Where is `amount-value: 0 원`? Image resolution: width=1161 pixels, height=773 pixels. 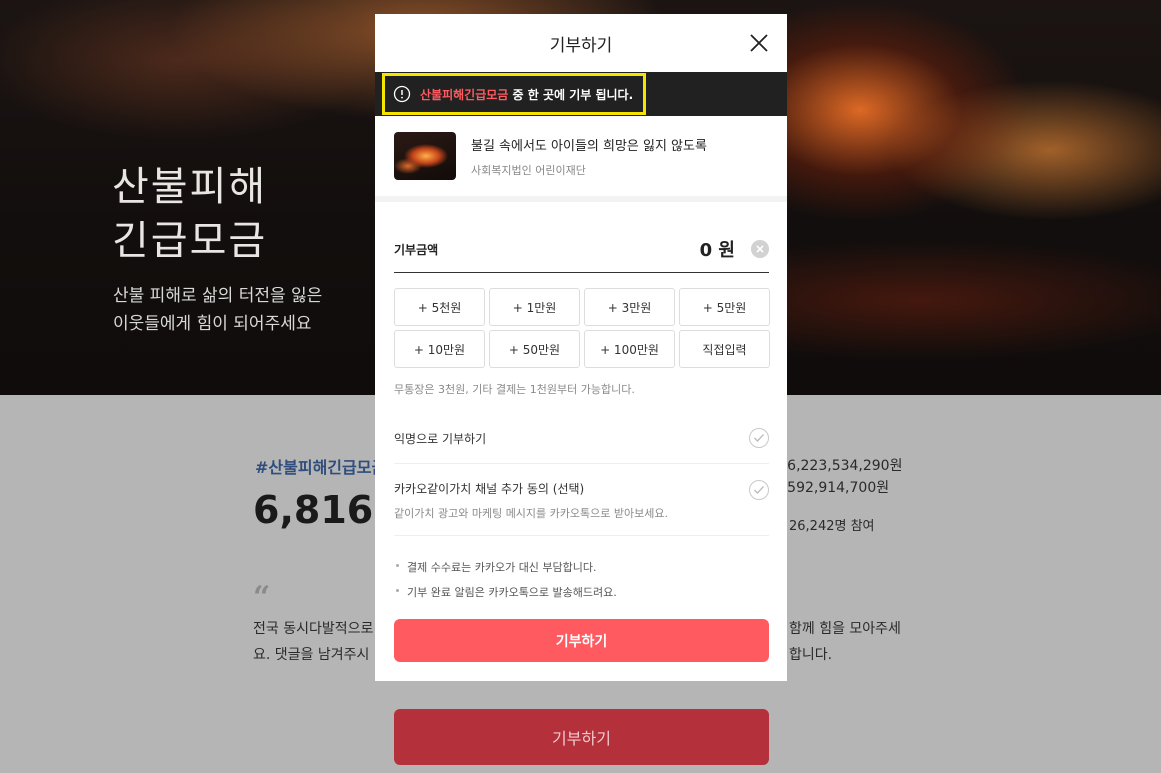 amount-value: 0 원 is located at coordinates (717, 249).